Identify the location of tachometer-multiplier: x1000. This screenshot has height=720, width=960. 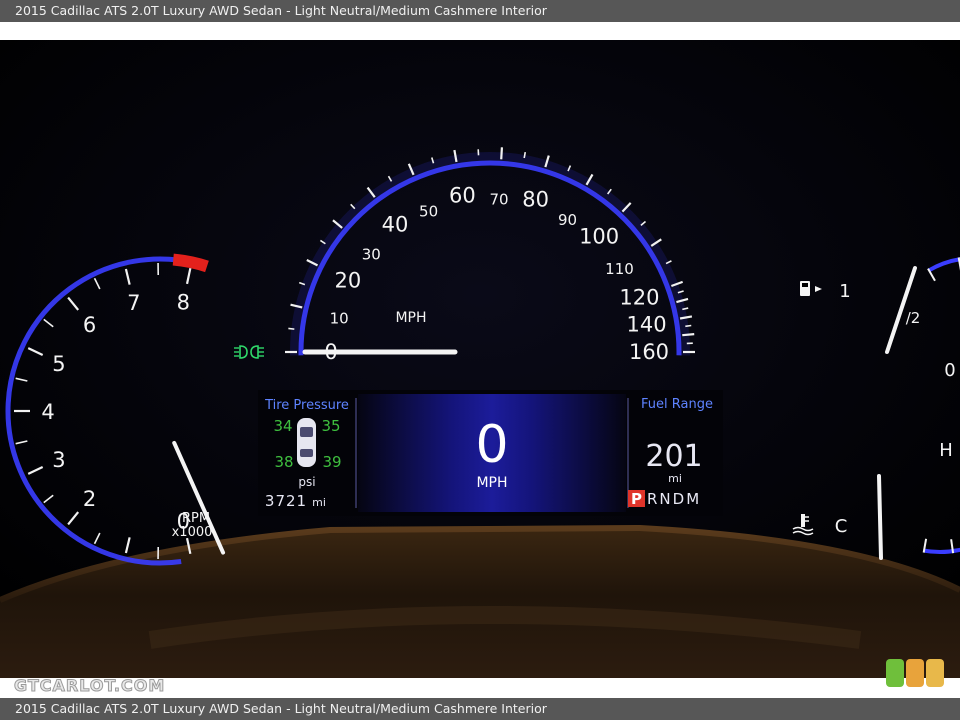
(192, 532).